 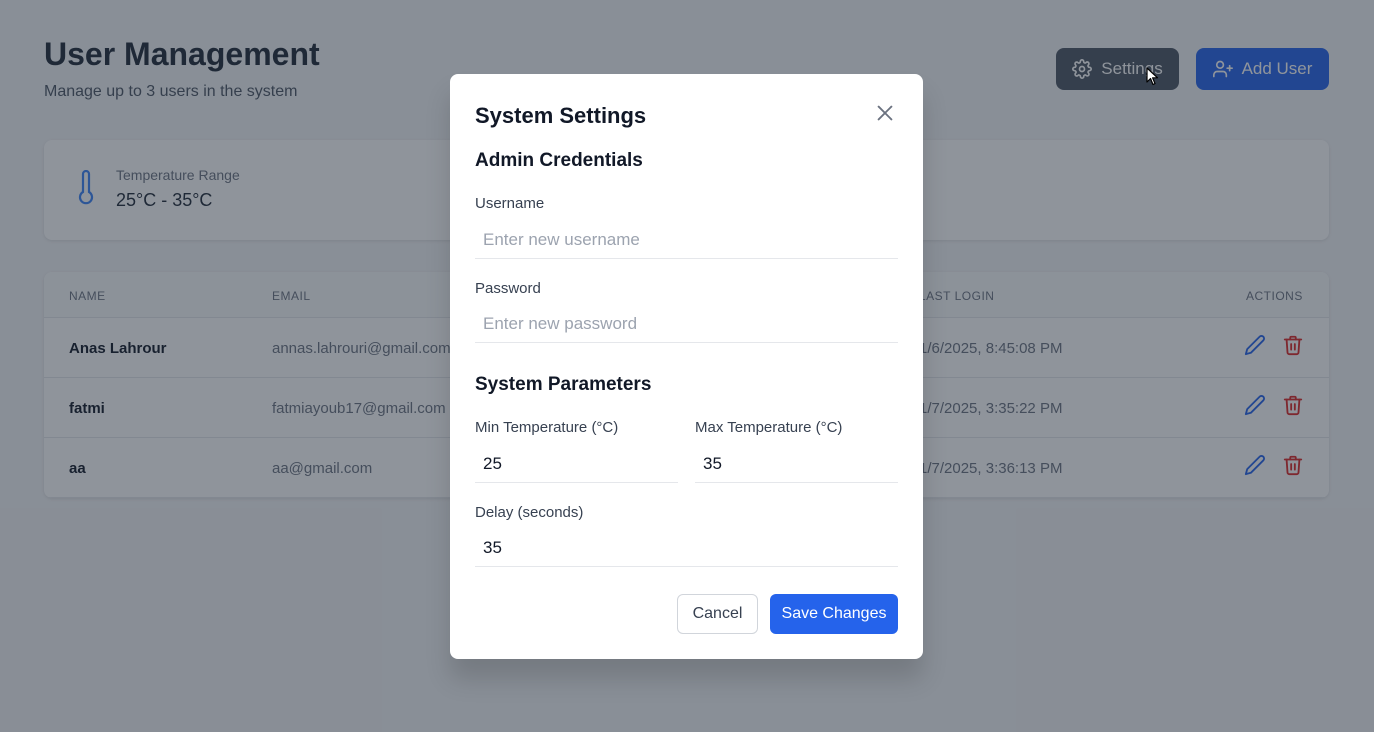 I want to click on min-temperature-label: Min Temperature (°C), so click(x=547, y=427).